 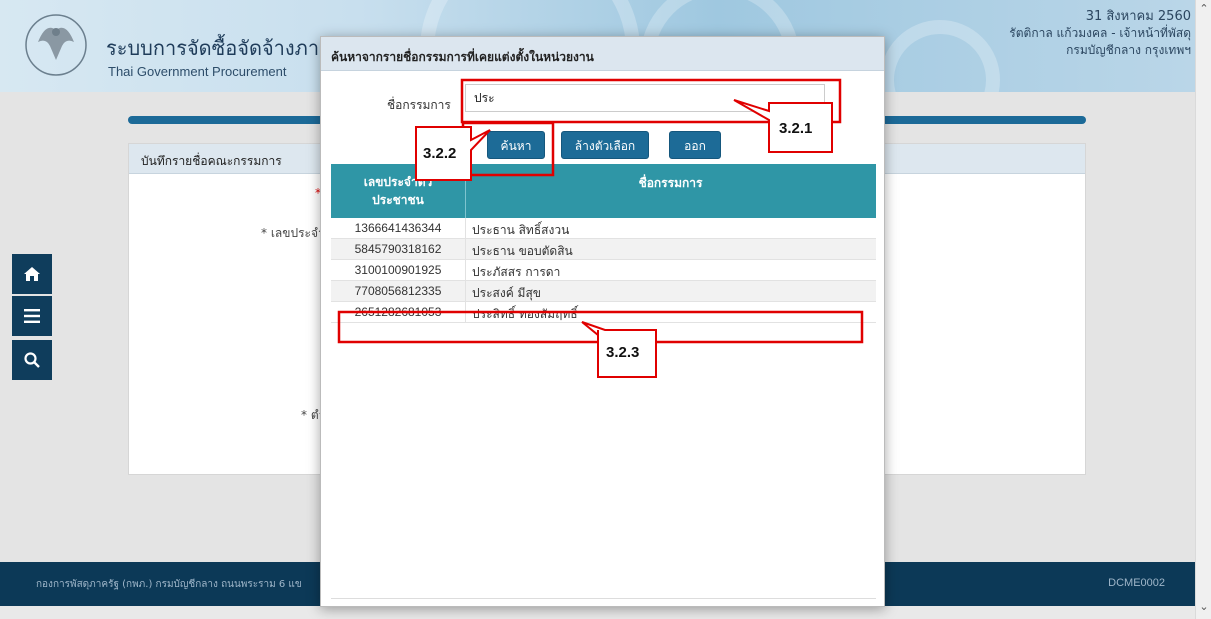 What do you see at coordinates (520, 230) in the screenshot?
I see `row-name-cell: ประธาน สิทธิ์สงวน` at bounding box center [520, 230].